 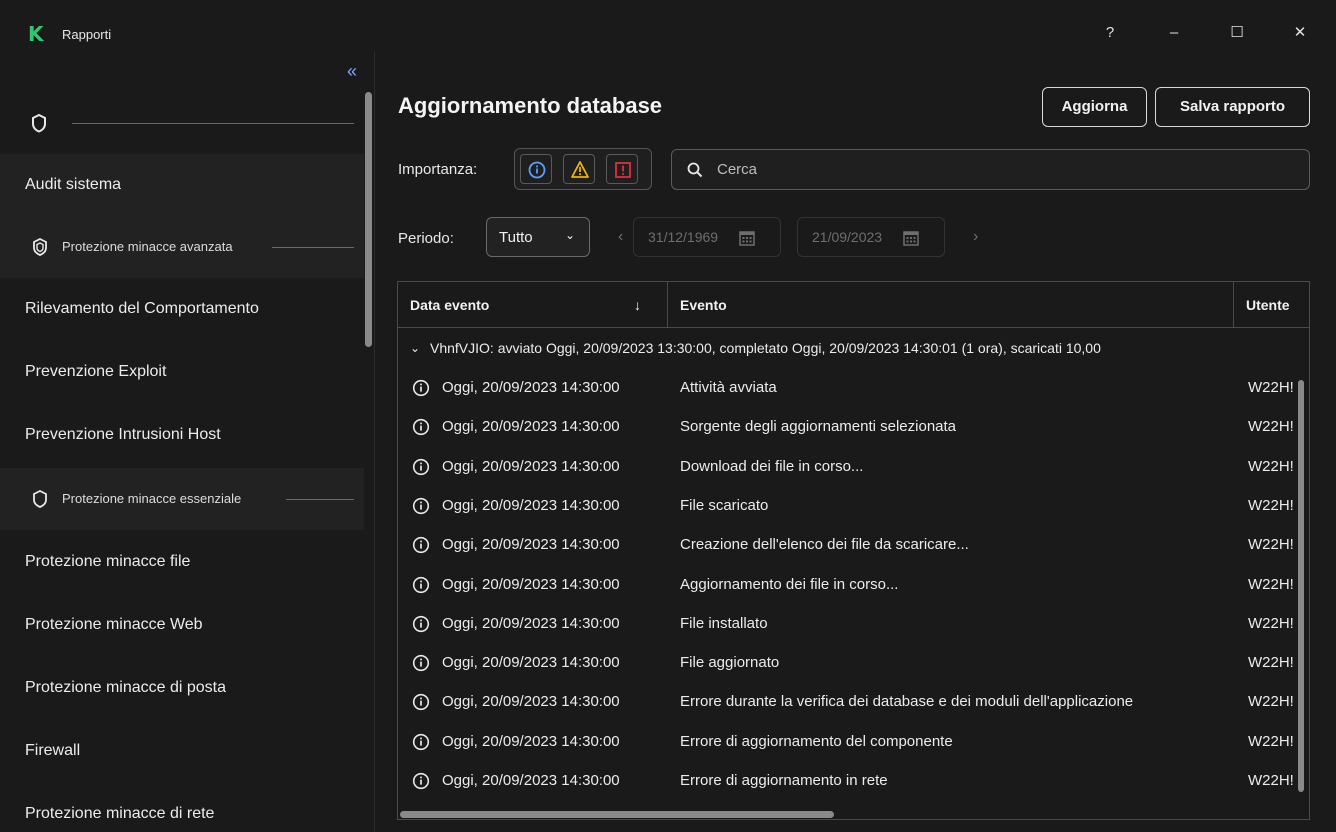 I want to click on critical-icon, so click(x=623, y=170).